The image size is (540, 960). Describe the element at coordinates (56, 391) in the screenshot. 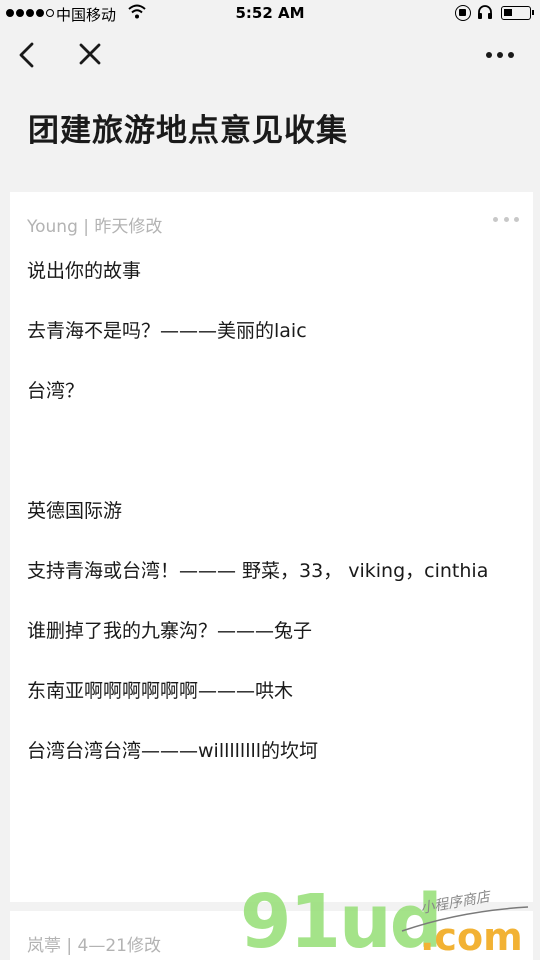

I see `text-line: 台湾？` at that location.